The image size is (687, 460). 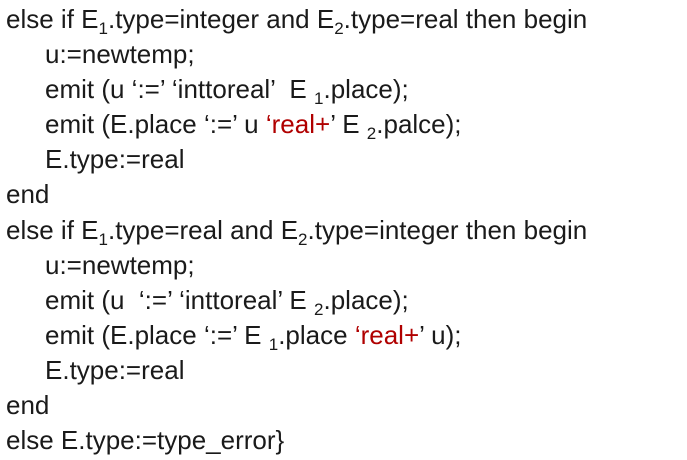 I want to click on code-text: .type=integer then begin, so click(x=447, y=230).